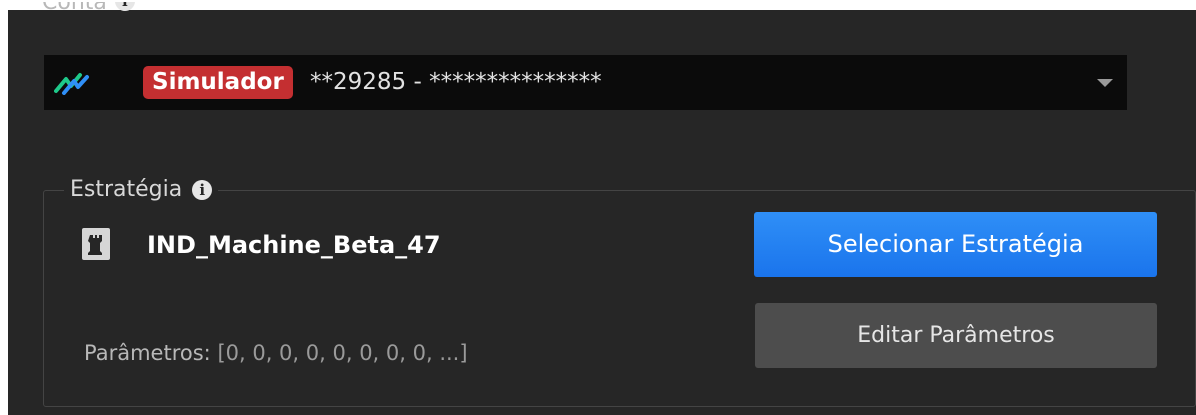 This screenshot has width=1196, height=415. I want to click on account-select: Simulador **29285 - ***************, so click(585, 82).